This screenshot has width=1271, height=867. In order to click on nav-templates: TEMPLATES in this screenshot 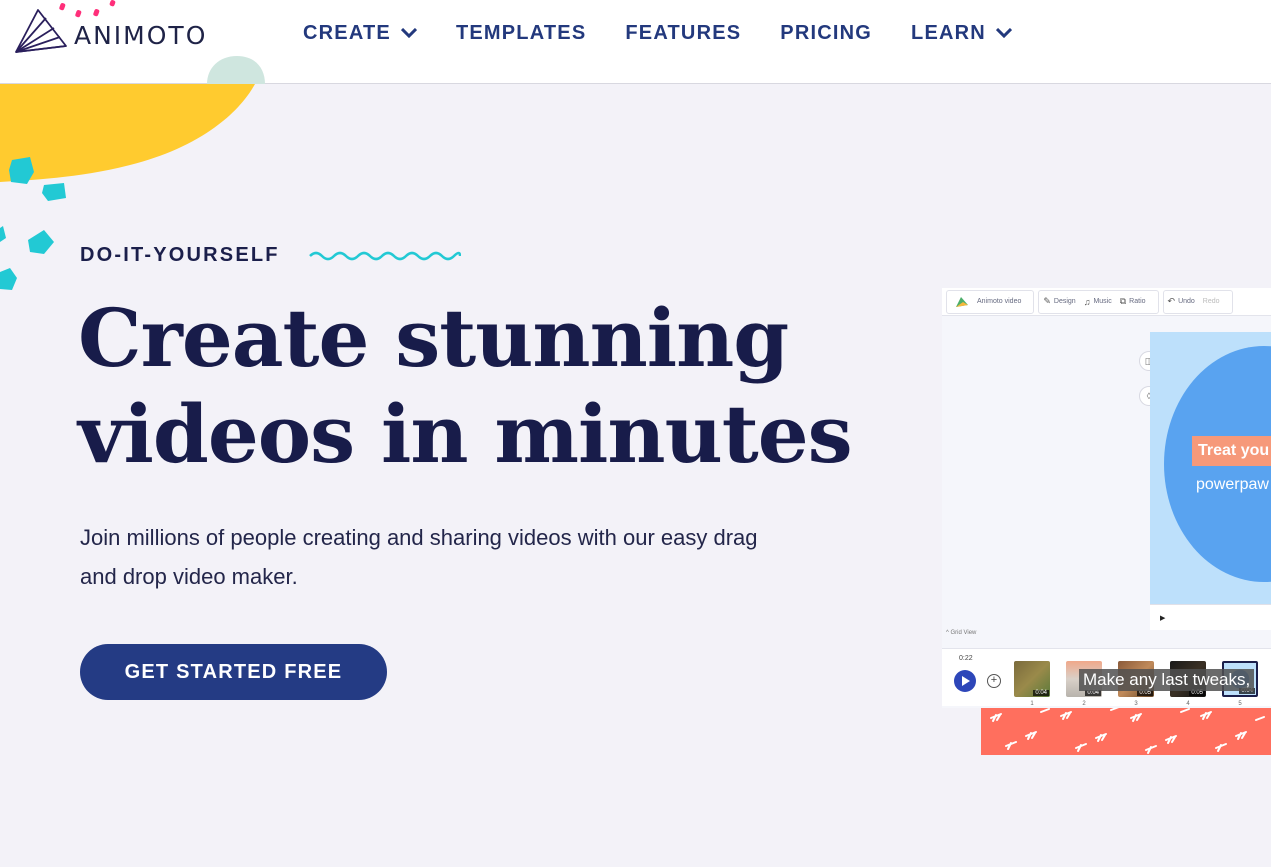, I will do `click(521, 33)`.